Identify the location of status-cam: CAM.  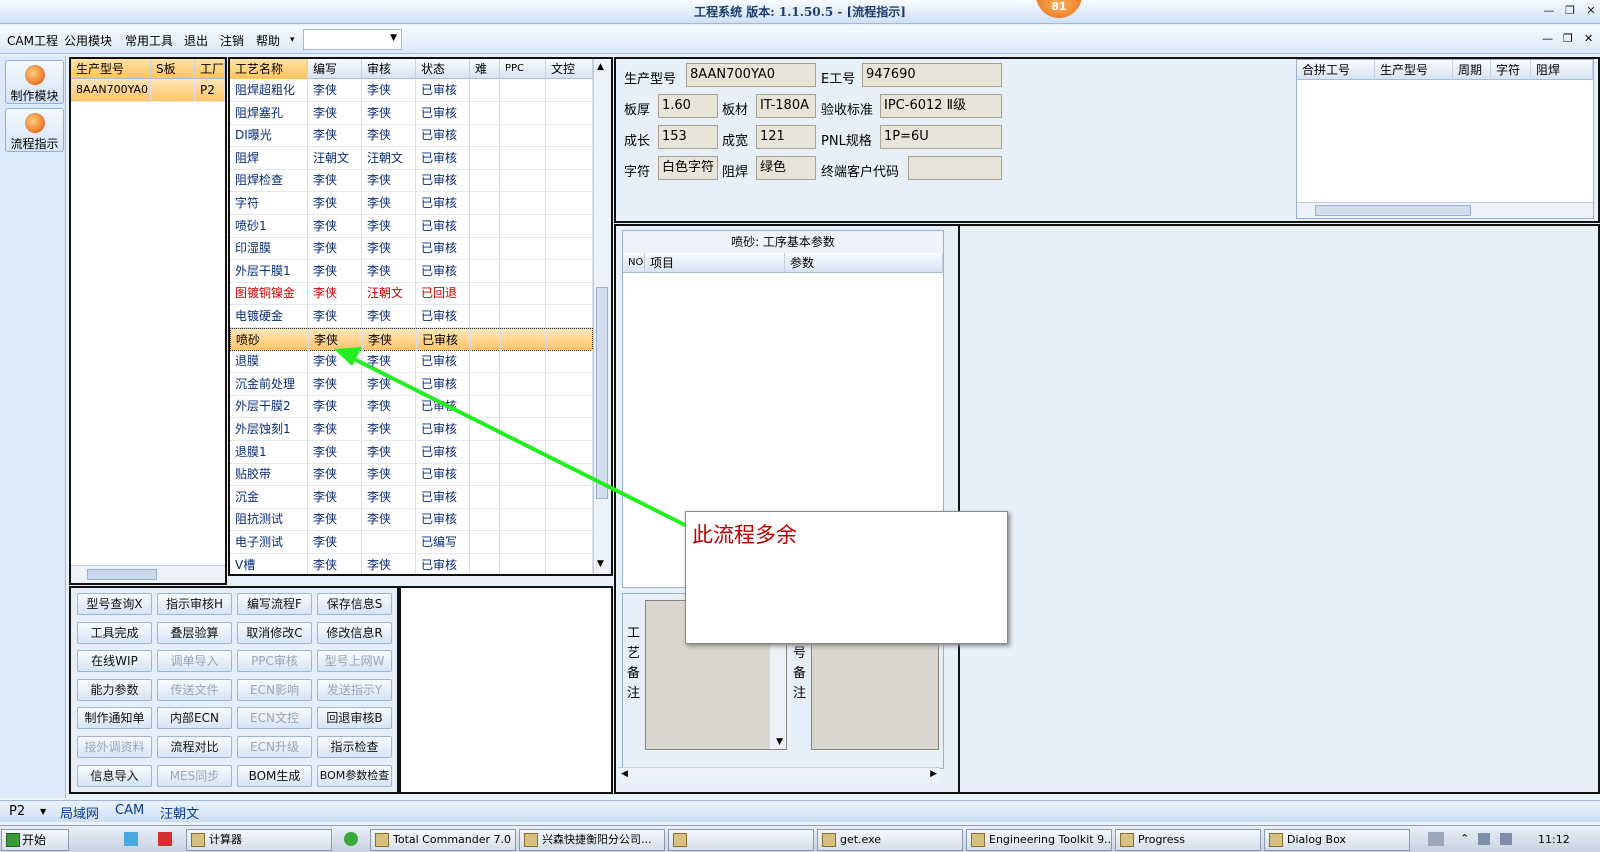
(130, 810).